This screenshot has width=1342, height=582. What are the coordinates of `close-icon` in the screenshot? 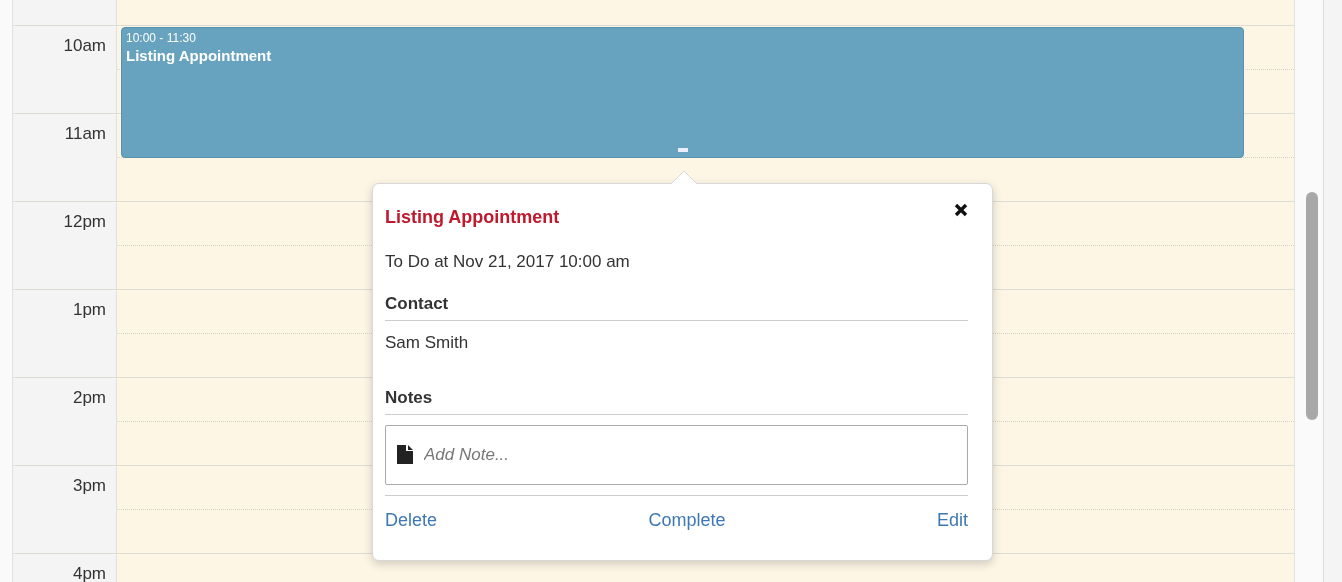 It's located at (961, 210).